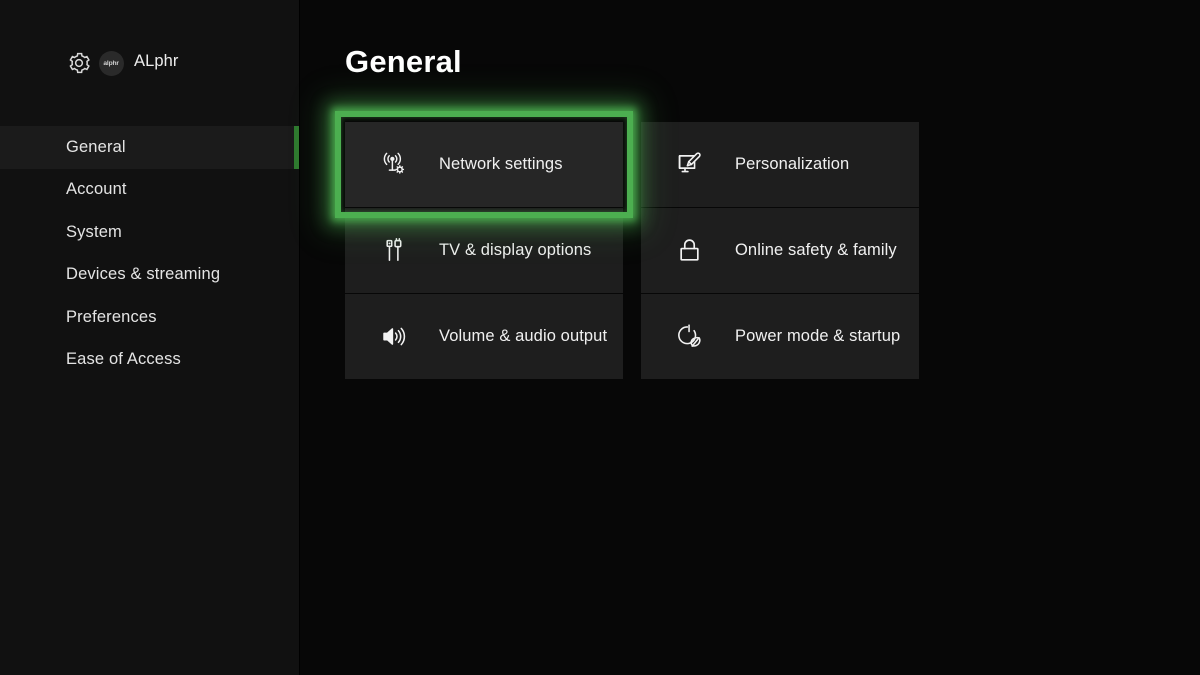 This screenshot has height=675, width=1200. I want to click on sidebar-item-ease-of-access: Ease of Access, so click(149, 360).